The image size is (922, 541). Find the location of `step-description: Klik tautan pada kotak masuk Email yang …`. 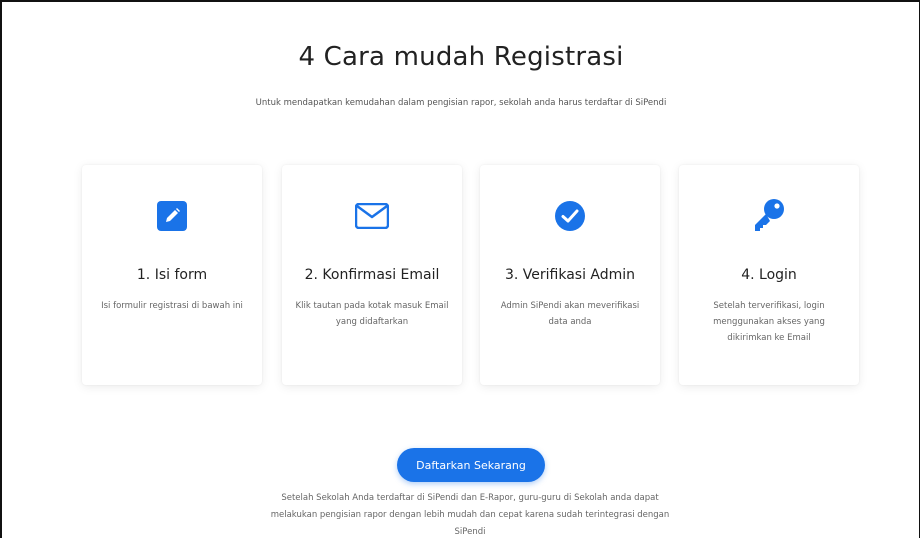

step-description: Klik tautan pada kotak masuk Email yang … is located at coordinates (372, 314).